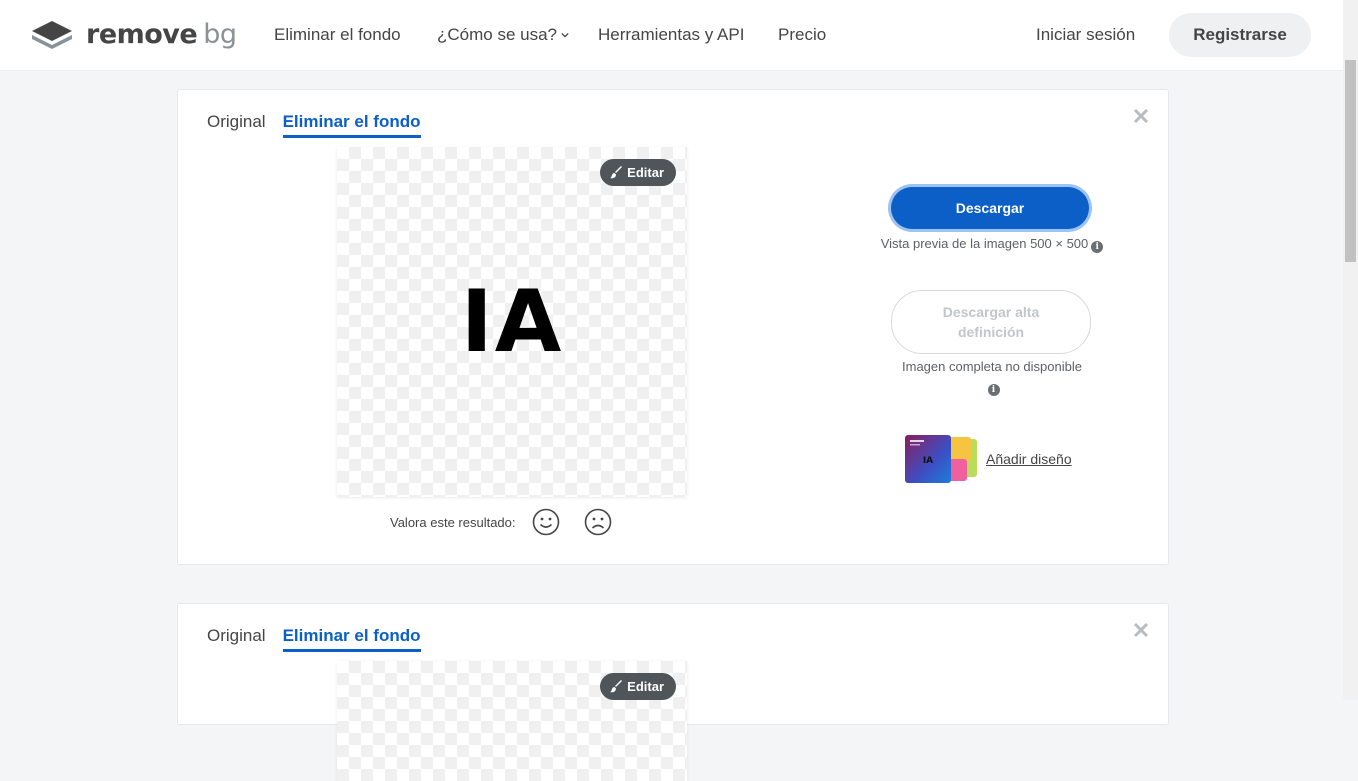 This screenshot has height=781, width=1358. Describe the element at coordinates (1240, 35) in the screenshot. I see `register-button: Registrarse` at that location.